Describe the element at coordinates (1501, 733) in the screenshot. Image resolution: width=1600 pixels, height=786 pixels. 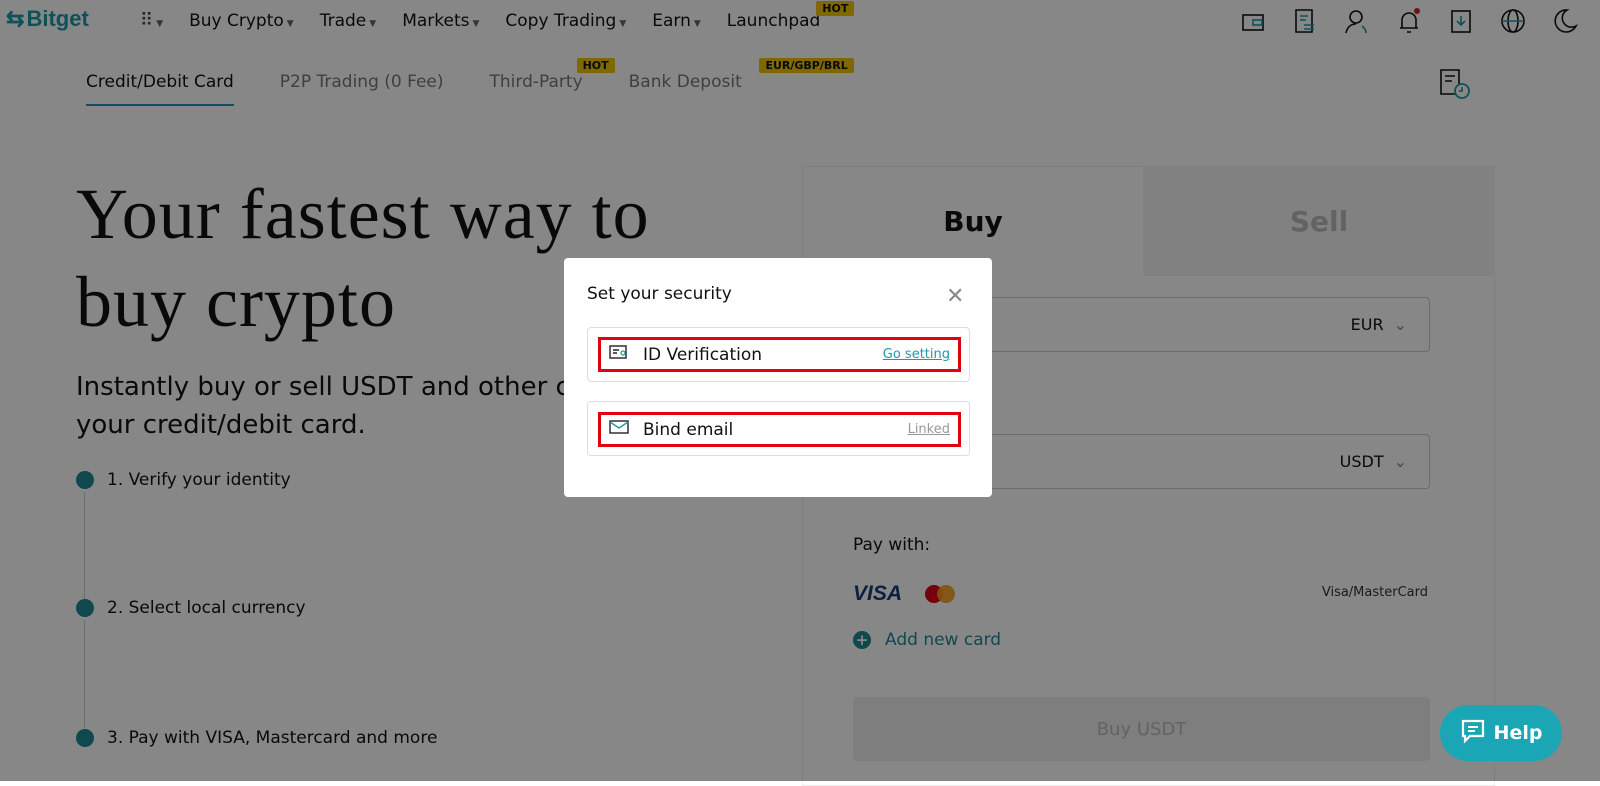
I see `help-button: Help` at that location.